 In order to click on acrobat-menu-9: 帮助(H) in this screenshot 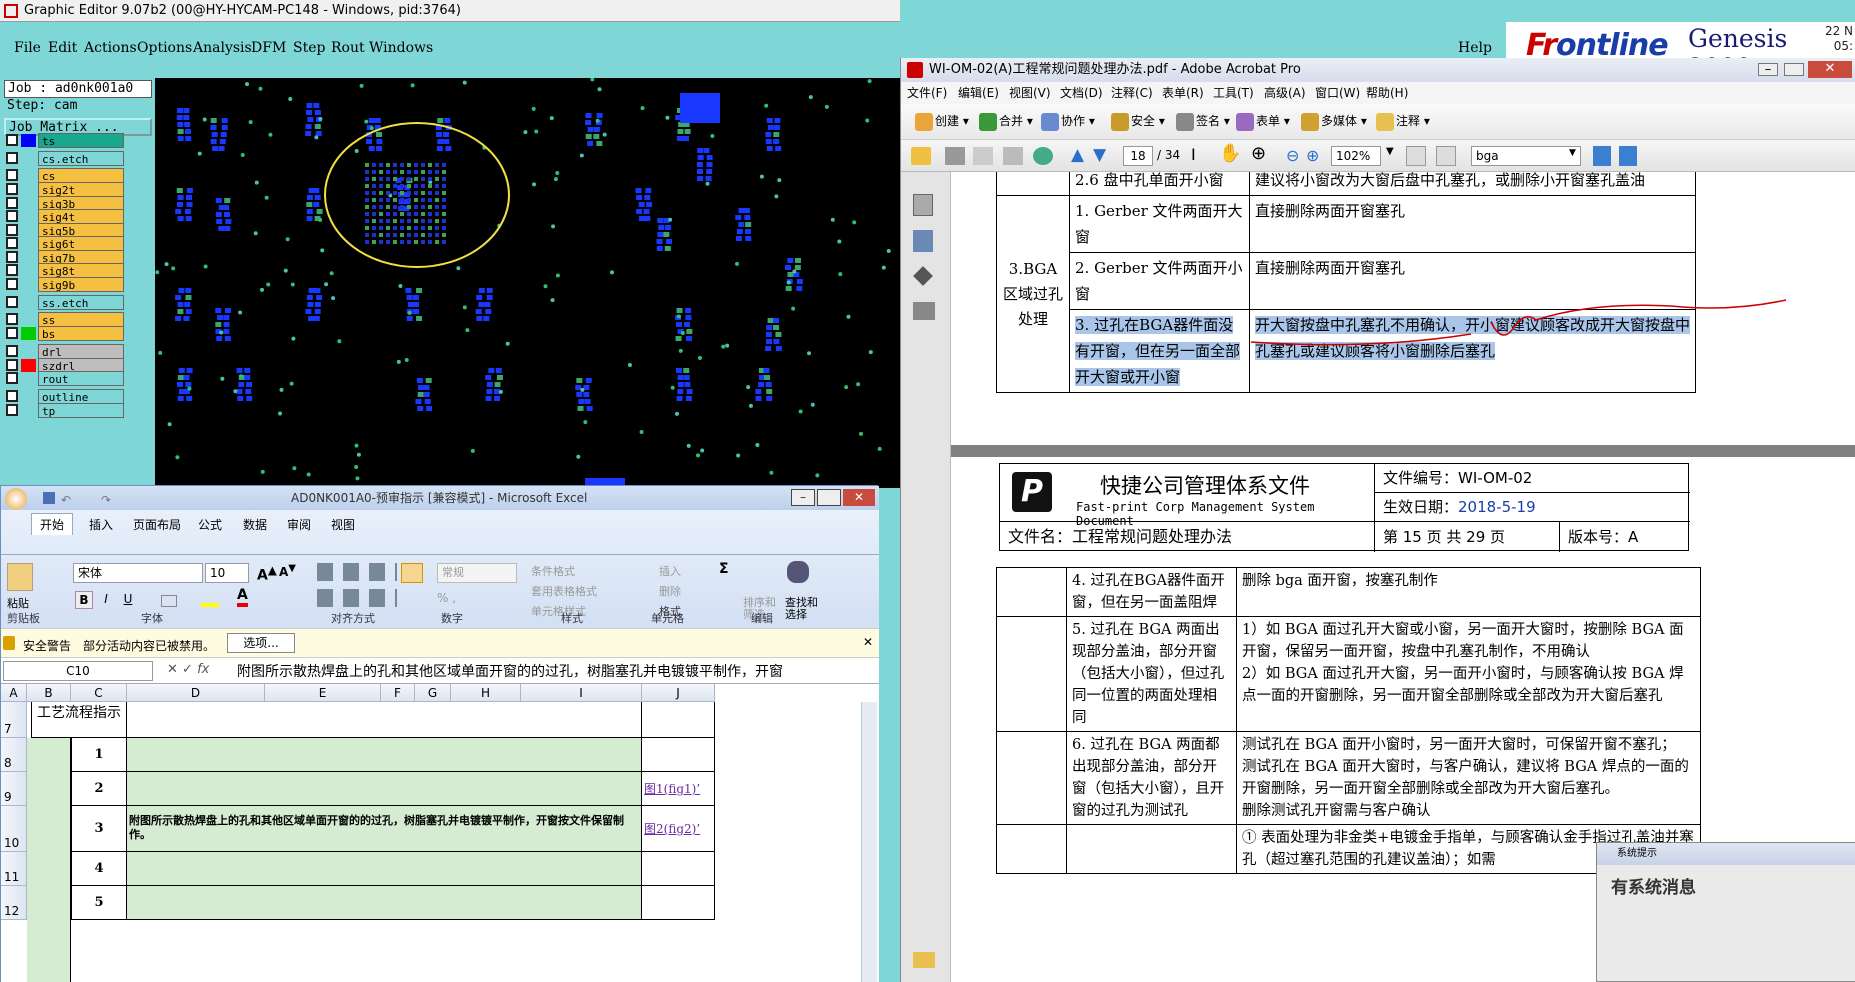, I will do `click(1387, 93)`.